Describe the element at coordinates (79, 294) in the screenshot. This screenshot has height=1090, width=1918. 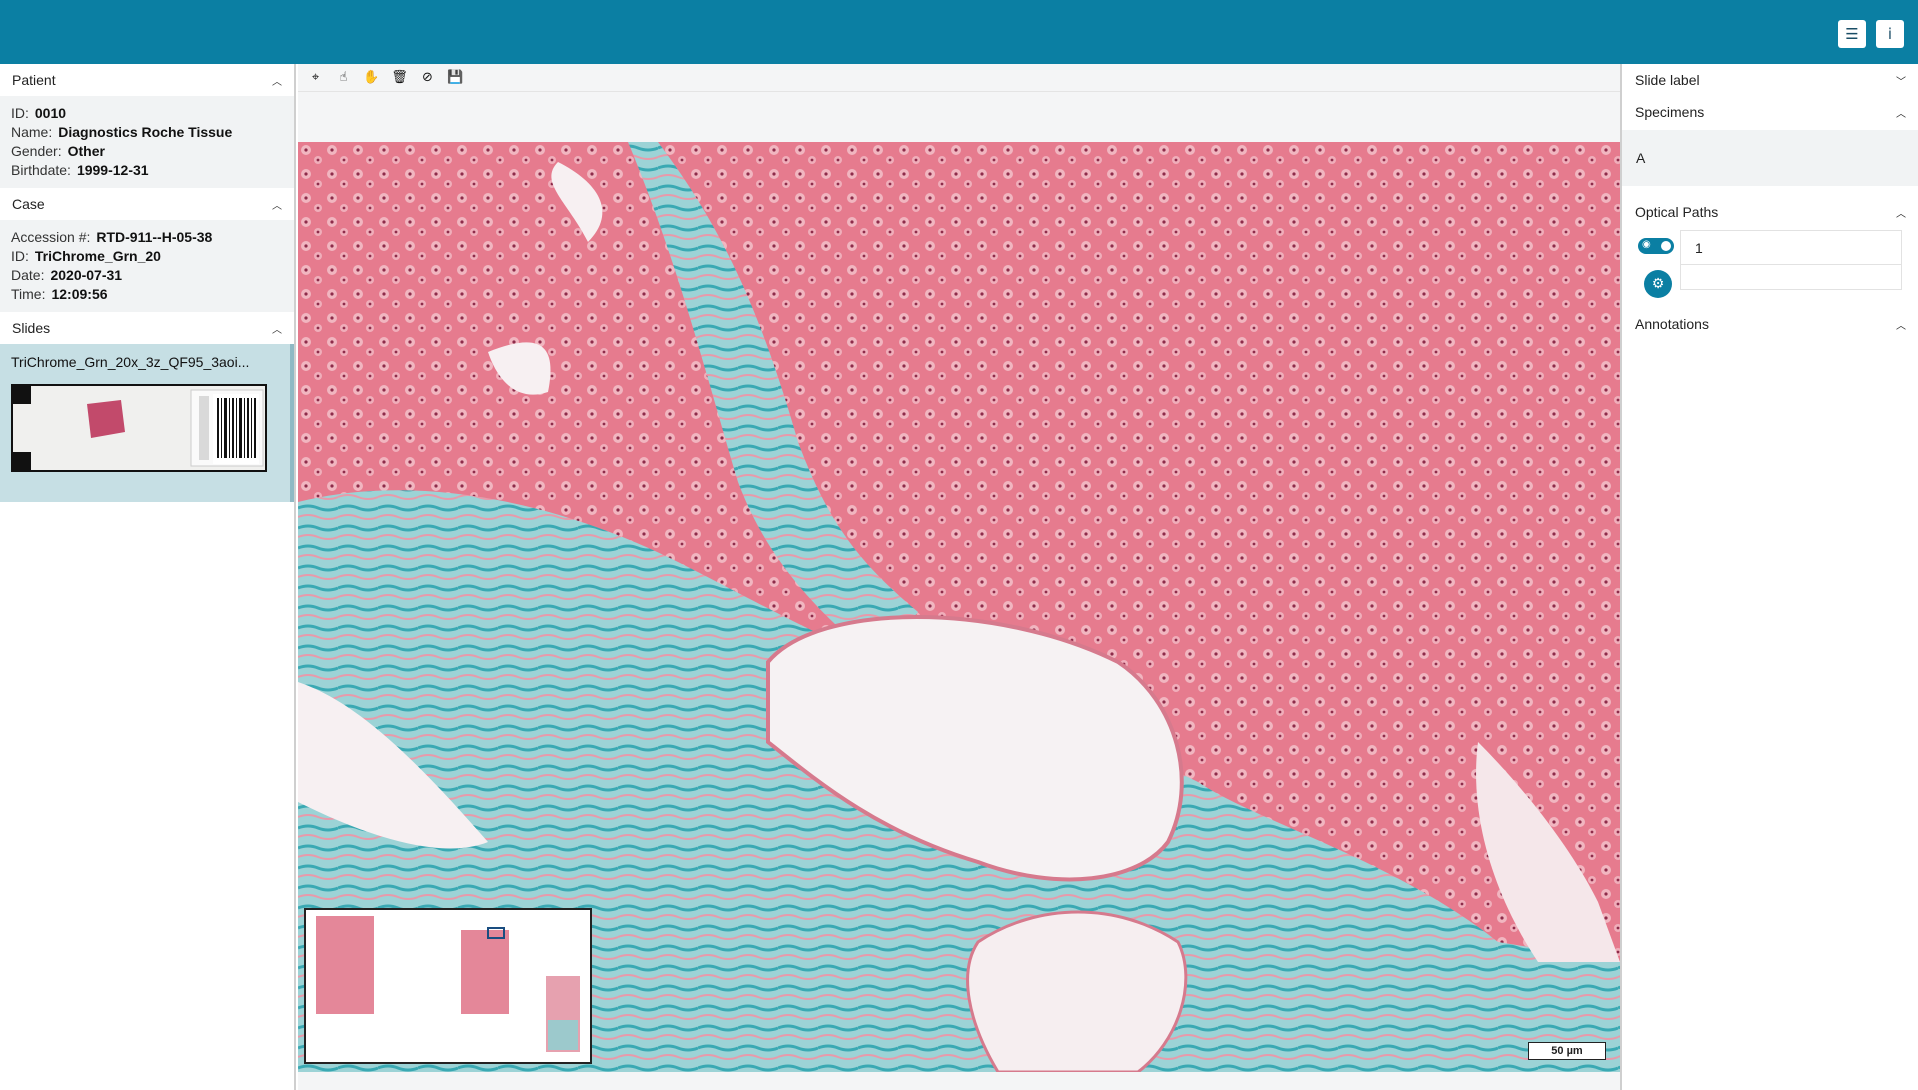
I see `field-value: 12:09:56` at that location.